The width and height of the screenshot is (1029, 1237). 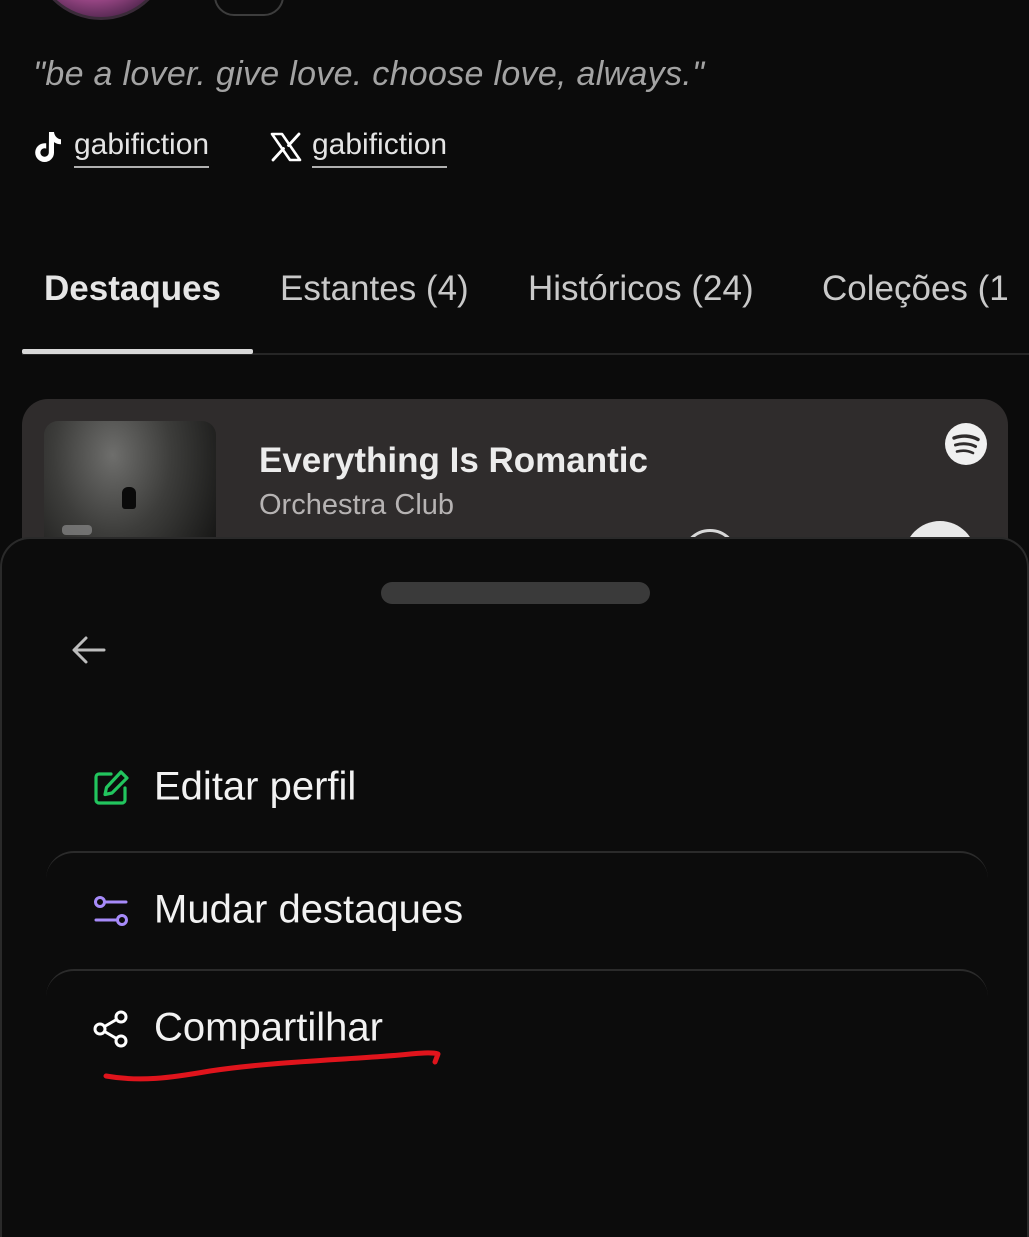 What do you see at coordinates (309, 909) in the screenshot?
I see `menu-item-label: Mudar destaques` at bounding box center [309, 909].